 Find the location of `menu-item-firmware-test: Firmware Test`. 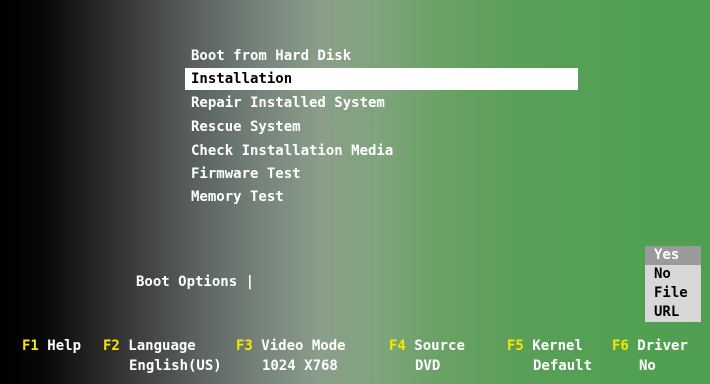

menu-item-firmware-test: Firmware Test is located at coordinates (381, 174).